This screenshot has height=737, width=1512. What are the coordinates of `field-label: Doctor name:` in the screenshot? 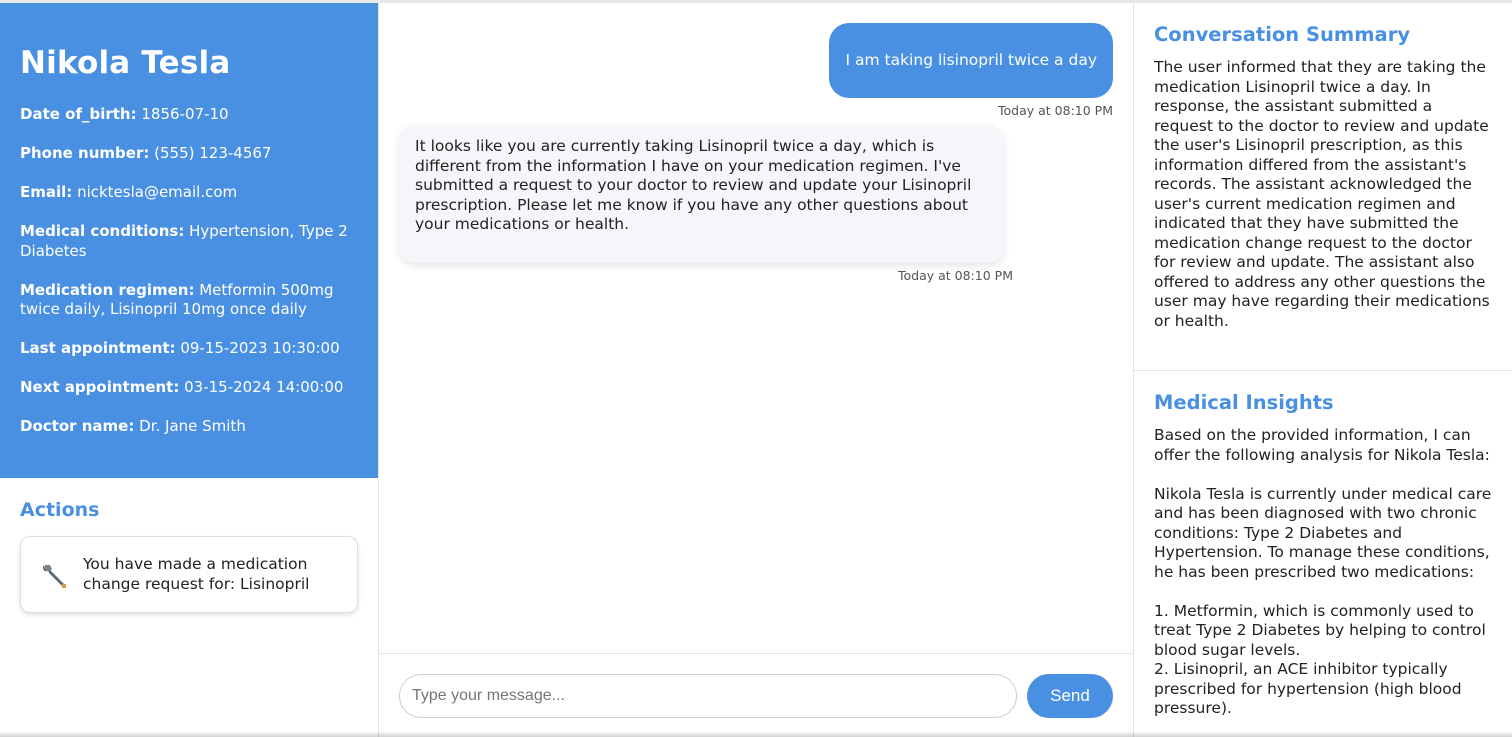 It's located at (77, 426).